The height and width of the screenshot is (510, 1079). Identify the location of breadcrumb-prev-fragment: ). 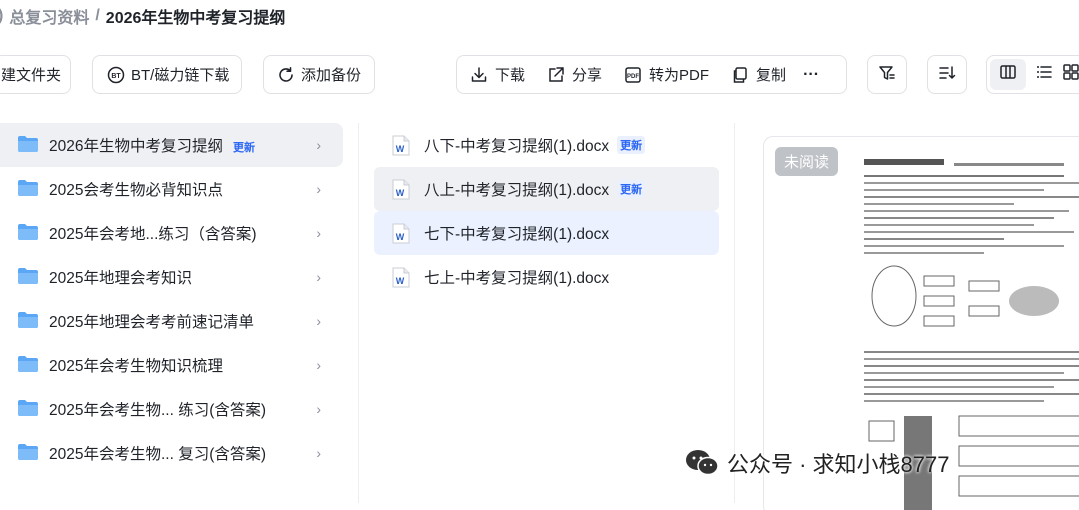
(1, 16).